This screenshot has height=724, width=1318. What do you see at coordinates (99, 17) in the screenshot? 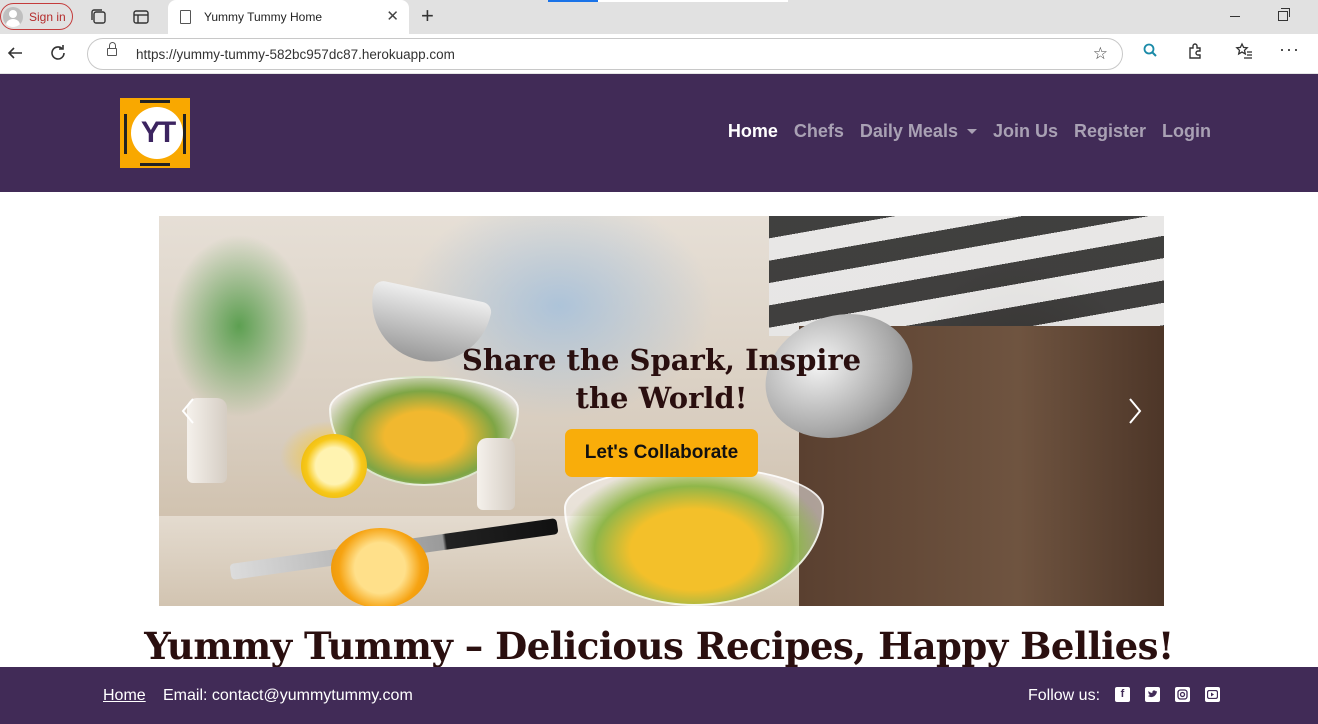
I see `collections-icon` at bounding box center [99, 17].